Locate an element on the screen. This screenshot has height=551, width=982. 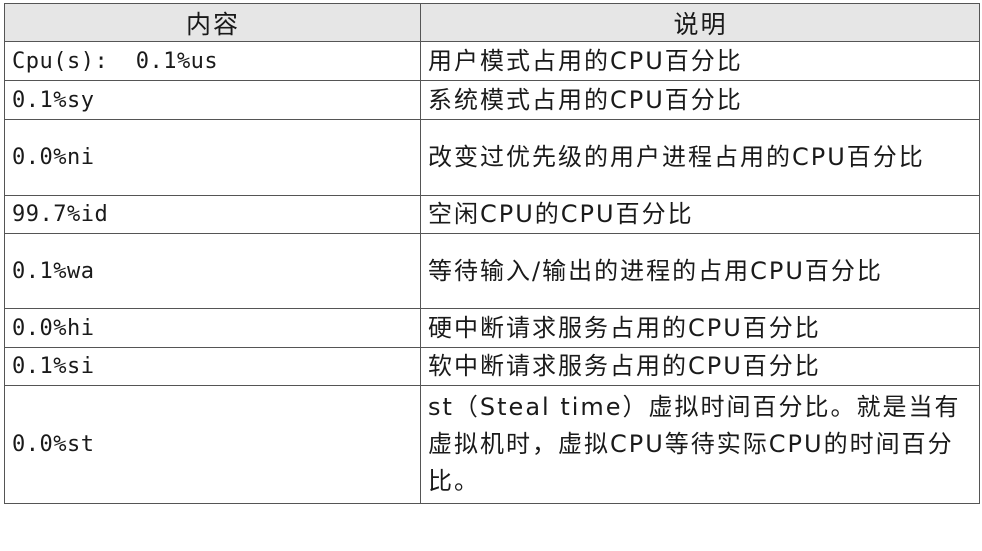
header-row: 内容 说明 is located at coordinates (492, 22).